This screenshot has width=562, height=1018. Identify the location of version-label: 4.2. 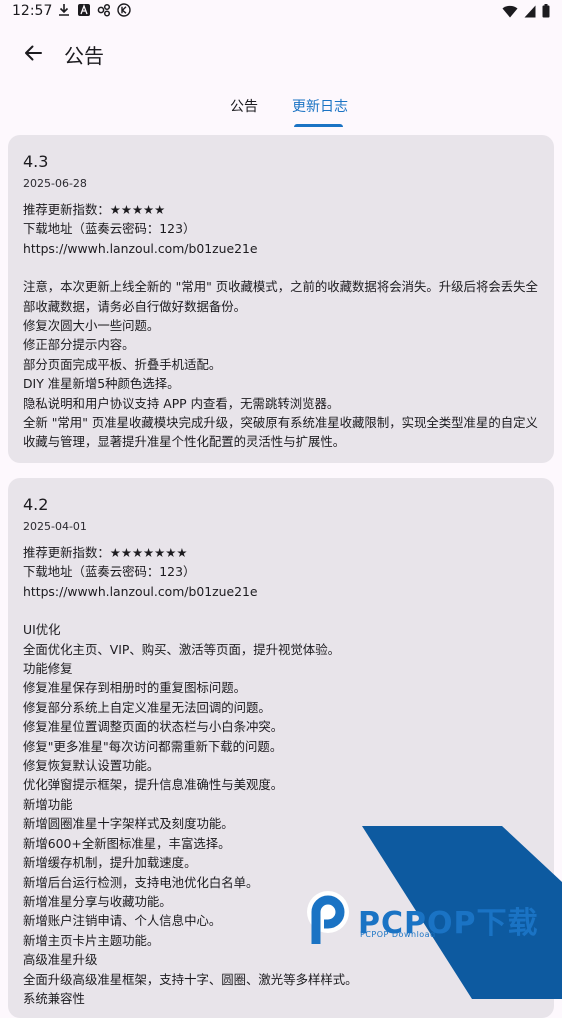
(36, 504).